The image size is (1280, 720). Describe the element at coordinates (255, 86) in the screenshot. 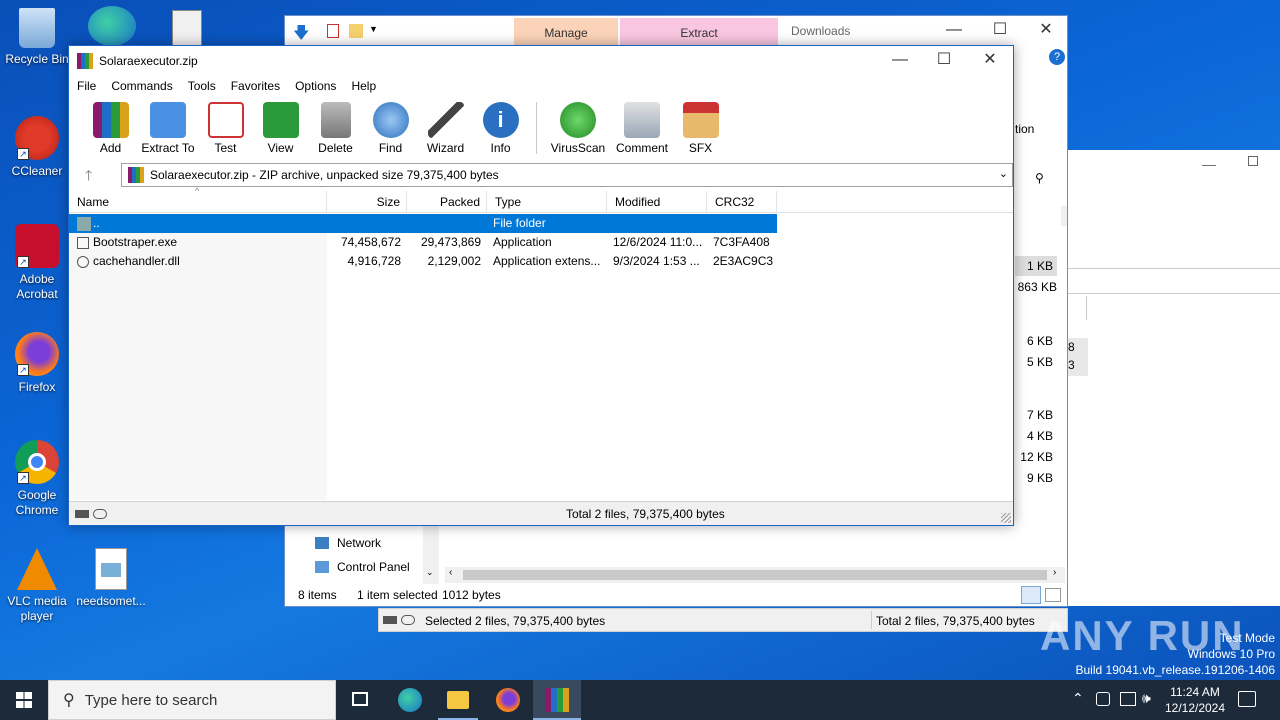

I see `menu-favorites: Favorites` at that location.